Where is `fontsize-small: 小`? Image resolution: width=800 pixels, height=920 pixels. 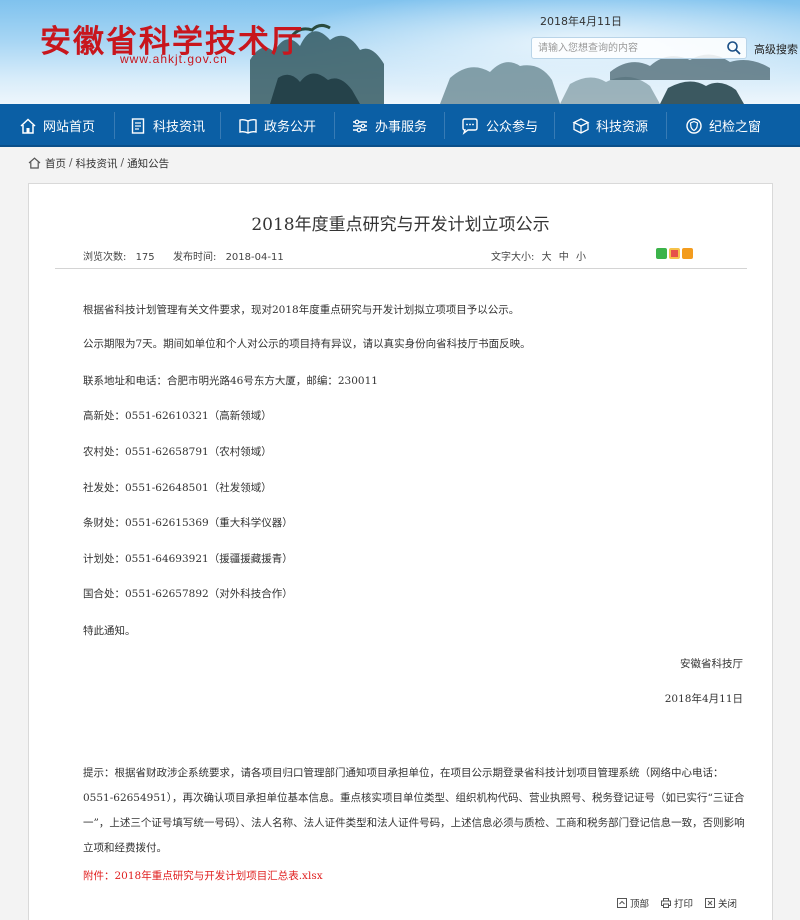
fontsize-small: 小 is located at coordinates (581, 257).